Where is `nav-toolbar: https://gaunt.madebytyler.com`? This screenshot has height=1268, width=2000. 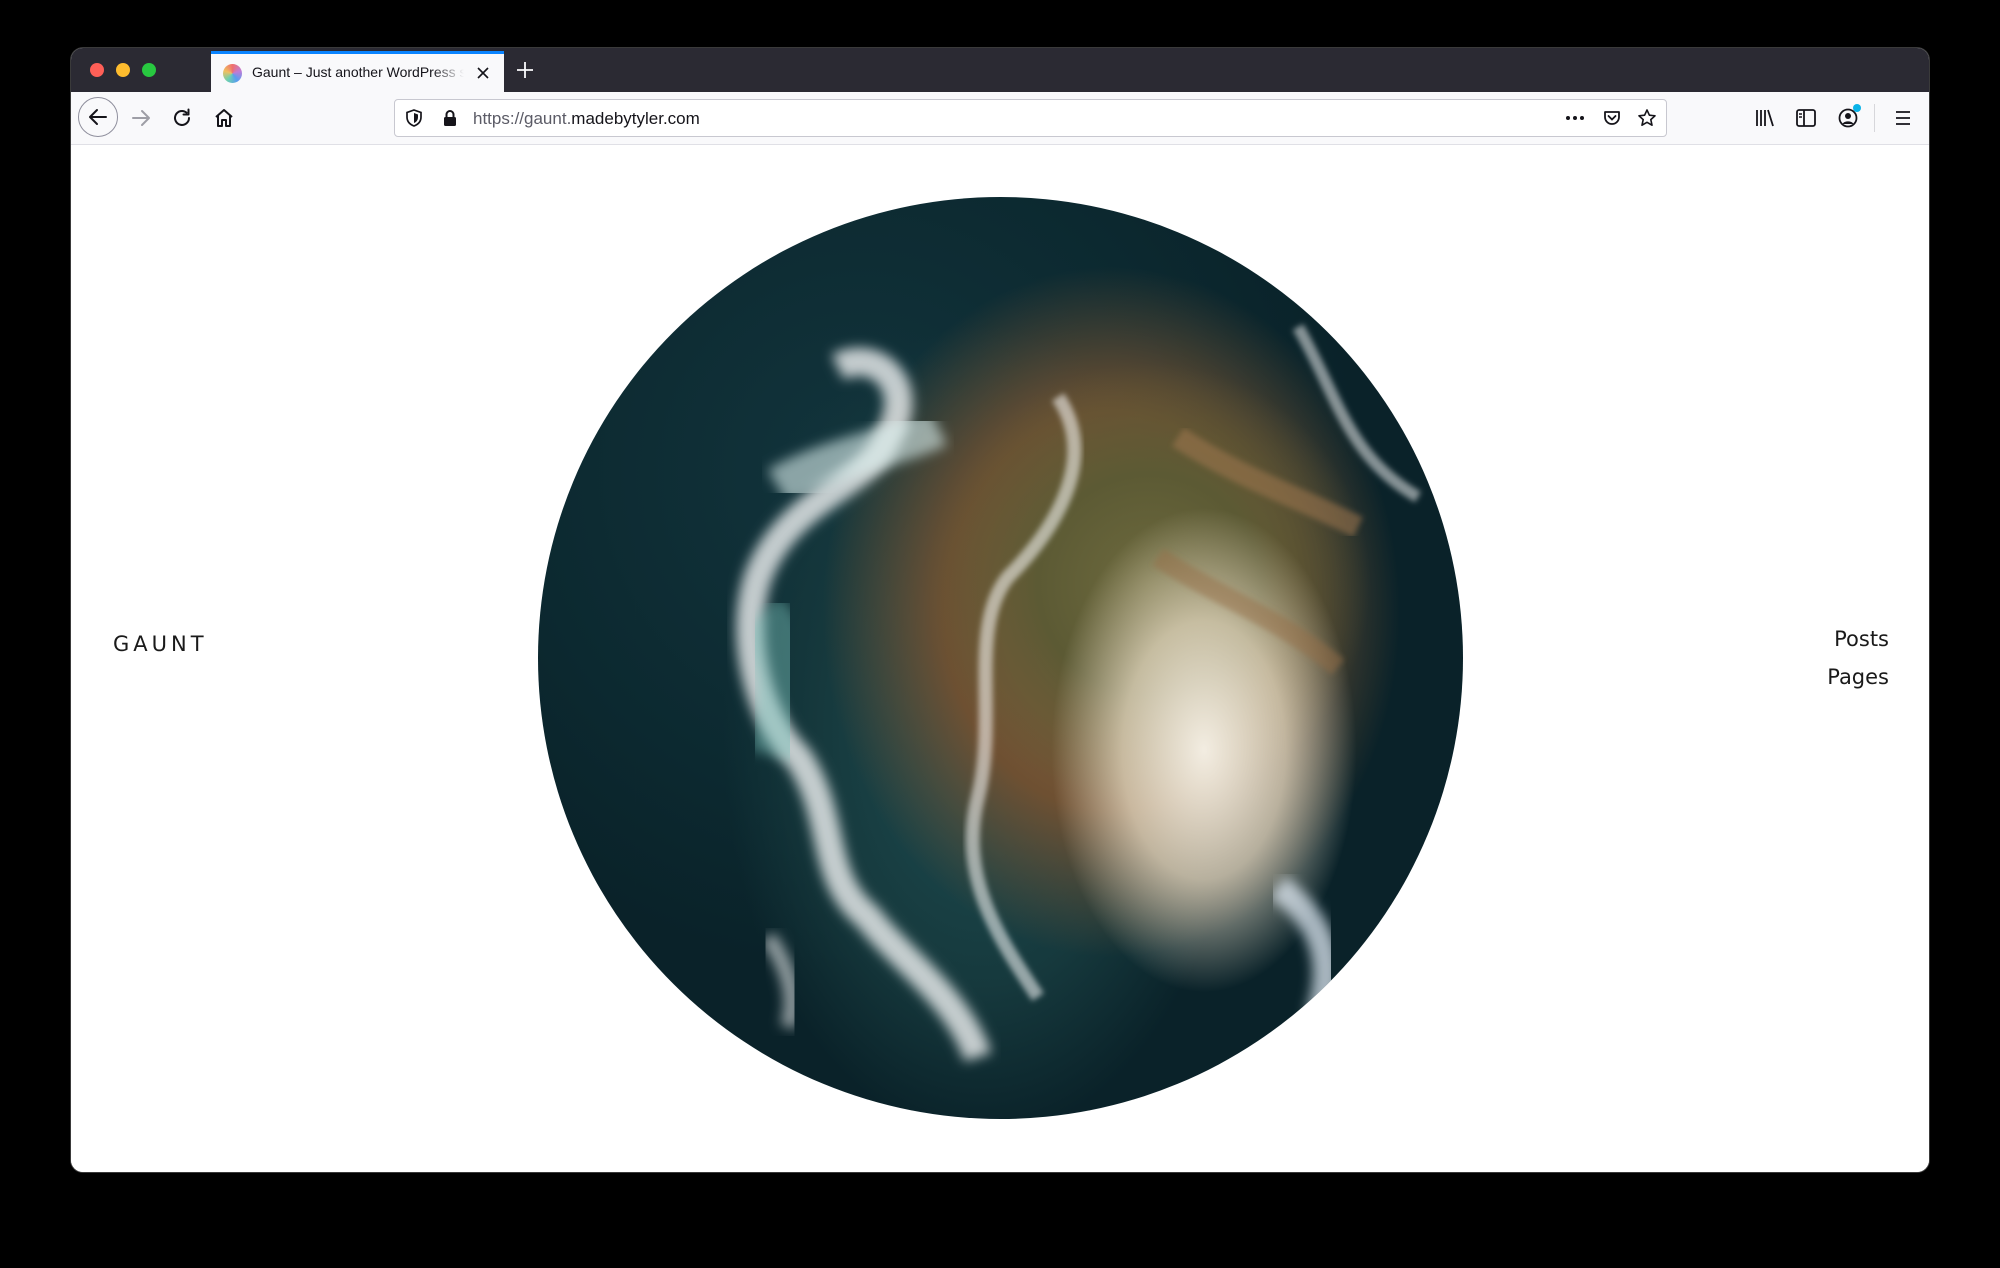
nav-toolbar: https://gaunt.madebytyler.com is located at coordinates (1000, 118).